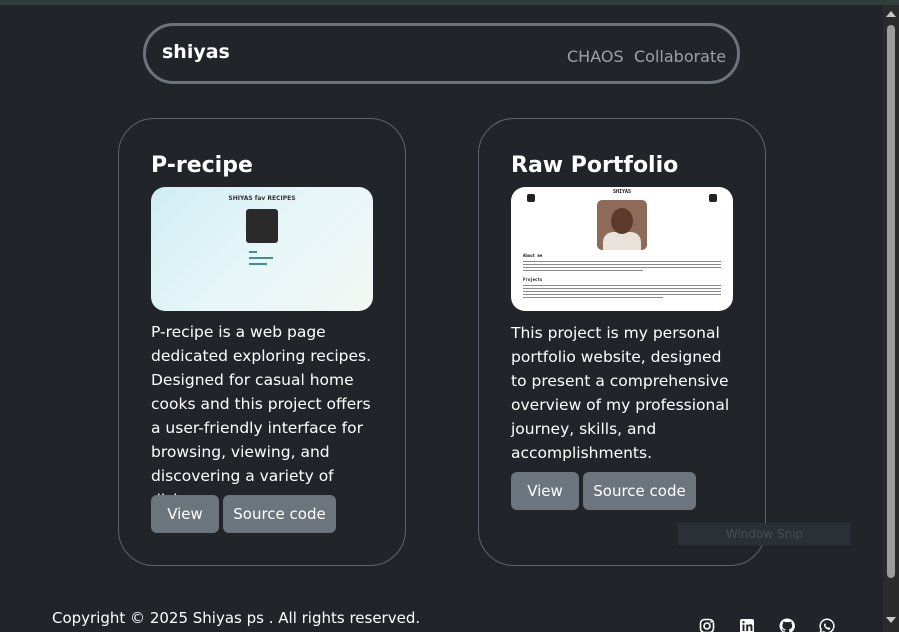 This screenshot has height=632, width=899. I want to click on project-title: P-recipe, so click(202, 165).